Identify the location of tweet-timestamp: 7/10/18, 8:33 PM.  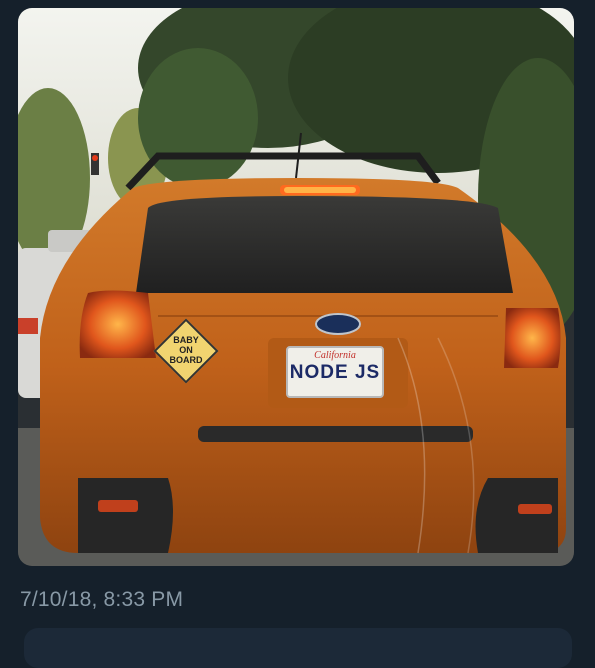
(101, 600).